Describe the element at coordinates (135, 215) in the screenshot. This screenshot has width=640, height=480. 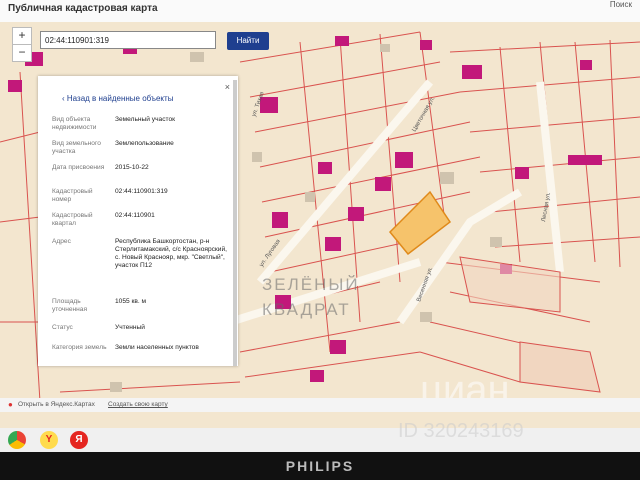
I see `row-value: 02:44:110901` at that location.